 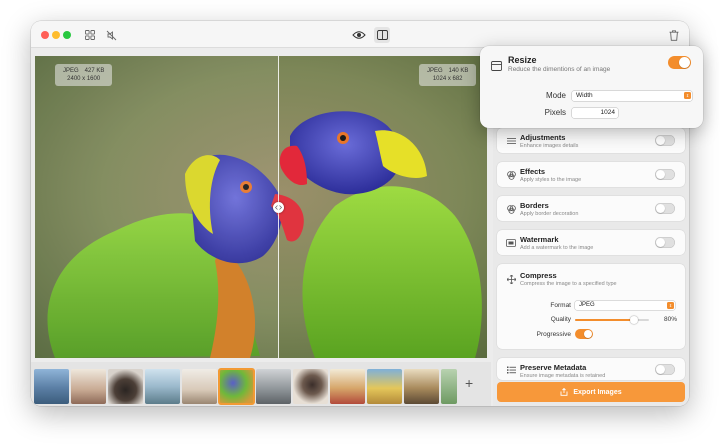 What do you see at coordinates (632, 96) in the screenshot?
I see `mode-select: Width ⇕` at bounding box center [632, 96].